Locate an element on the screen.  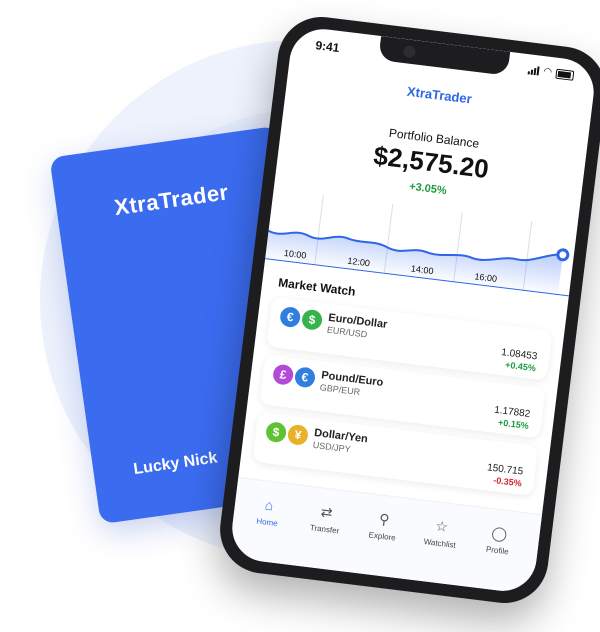
star-icon: ☆ is located at coordinates (442, 526).